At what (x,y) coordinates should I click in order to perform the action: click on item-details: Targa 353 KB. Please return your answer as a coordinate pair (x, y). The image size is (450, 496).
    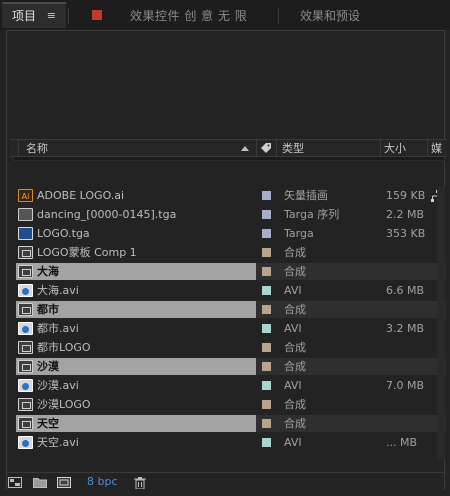
    Looking at the image, I should click on (351, 233).